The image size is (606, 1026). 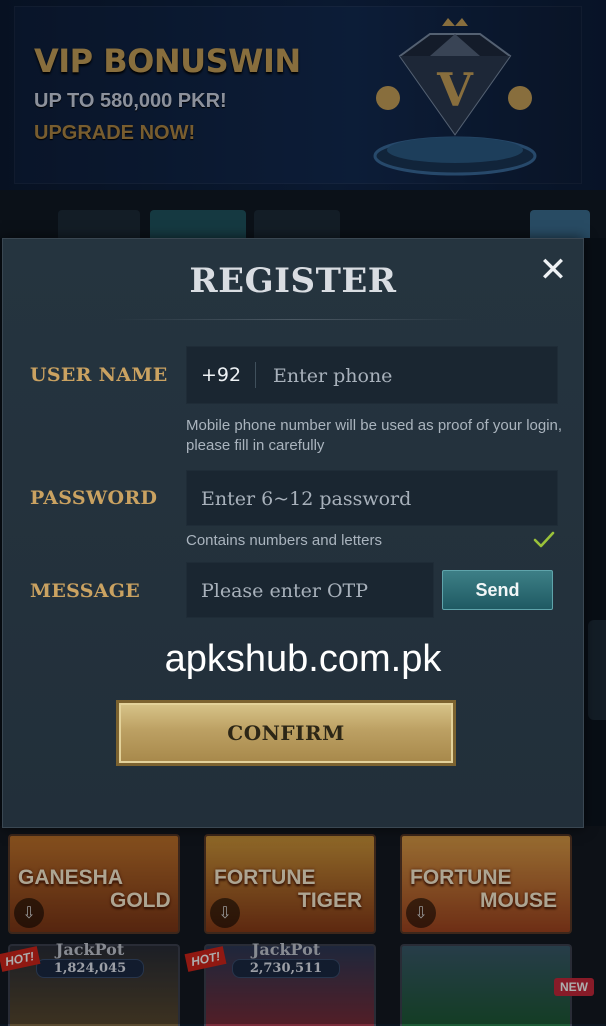 What do you see at coordinates (306, 499) in the screenshot?
I see `password-placeholder: Enter 6~12 password` at bounding box center [306, 499].